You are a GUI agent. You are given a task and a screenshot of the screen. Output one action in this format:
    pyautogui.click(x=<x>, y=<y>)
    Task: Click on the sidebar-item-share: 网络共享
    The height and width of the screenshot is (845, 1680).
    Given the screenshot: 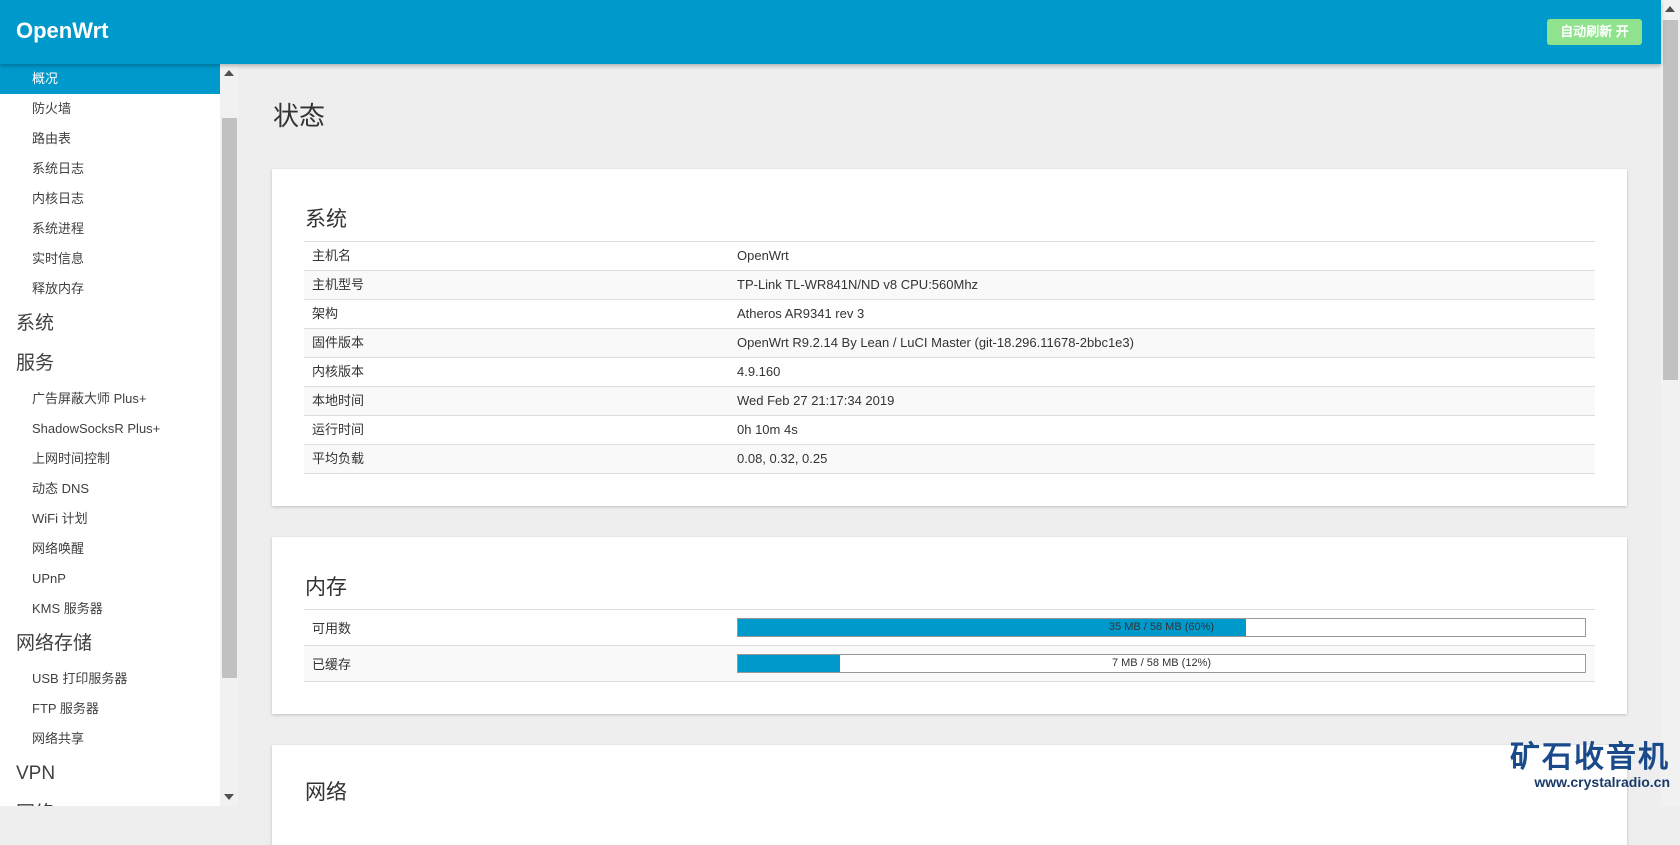 What is the action you would take?
    pyautogui.click(x=110, y=739)
    